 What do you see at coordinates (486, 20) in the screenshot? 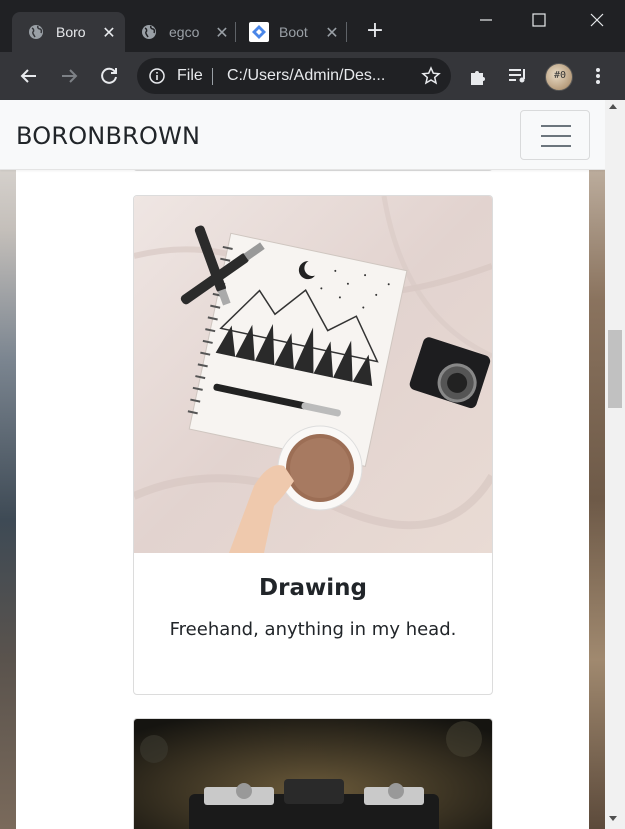
I see `minimize-icon` at bounding box center [486, 20].